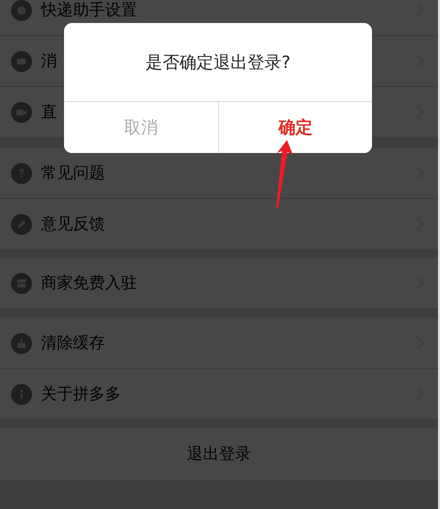 Image resolution: width=440 pixels, height=509 pixels. I want to click on pencil-icon, so click(21, 224).